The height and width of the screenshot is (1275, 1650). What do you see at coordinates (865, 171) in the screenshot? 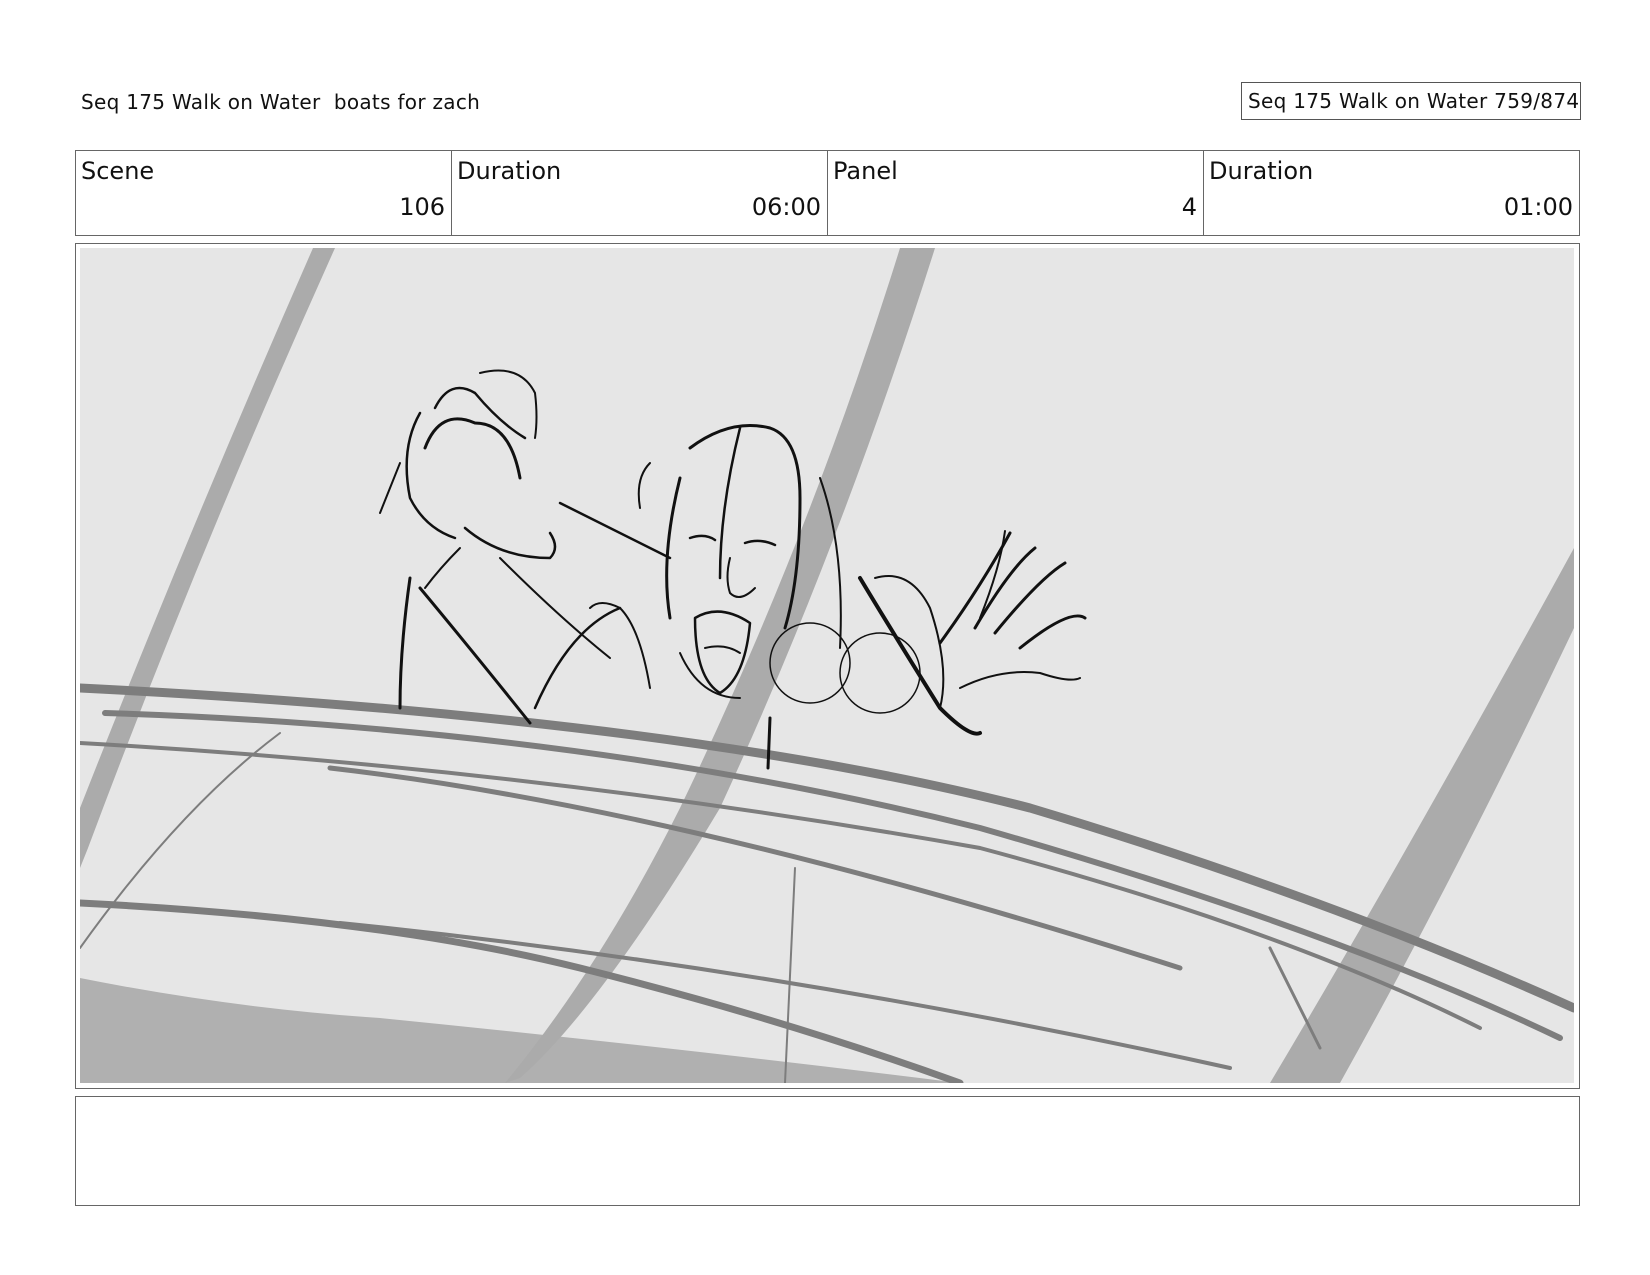
I see `panel-label: Panel` at bounding box center [865, 171].